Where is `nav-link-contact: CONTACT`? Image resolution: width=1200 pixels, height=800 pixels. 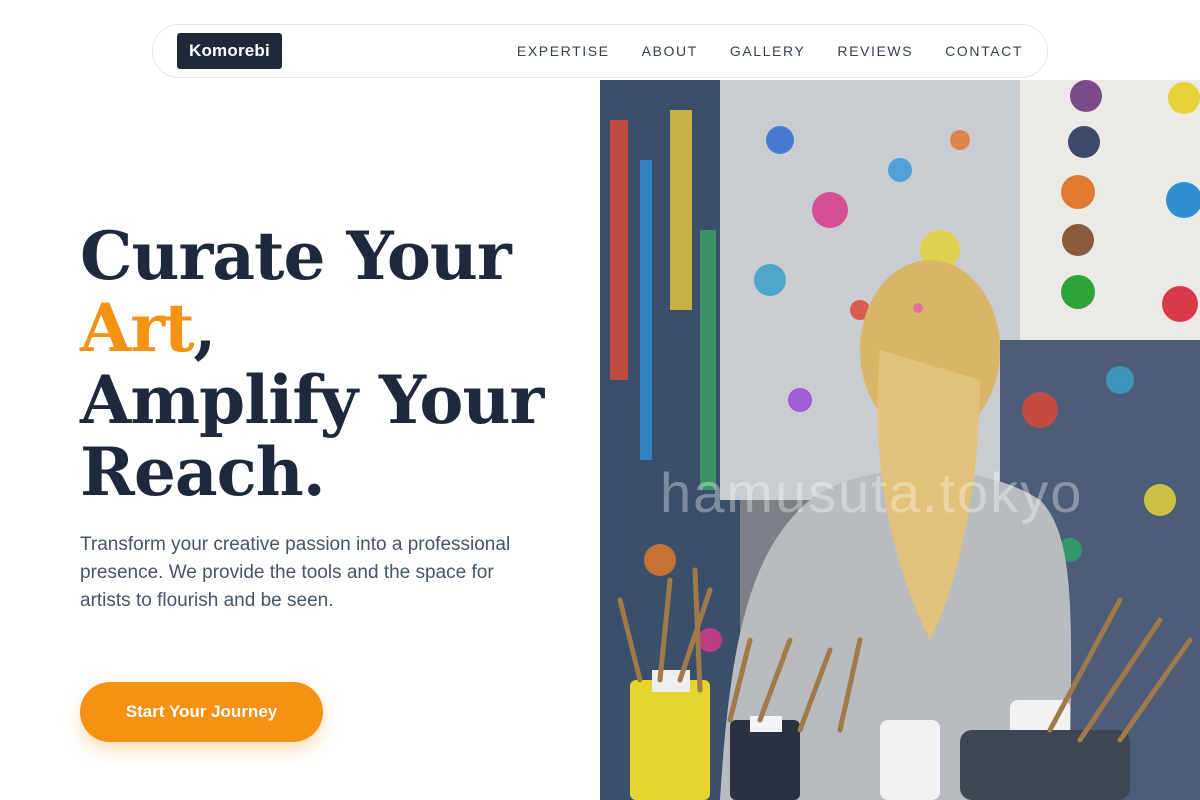 nav-link-contact: CONTACT is located at coordinates (984, 51).